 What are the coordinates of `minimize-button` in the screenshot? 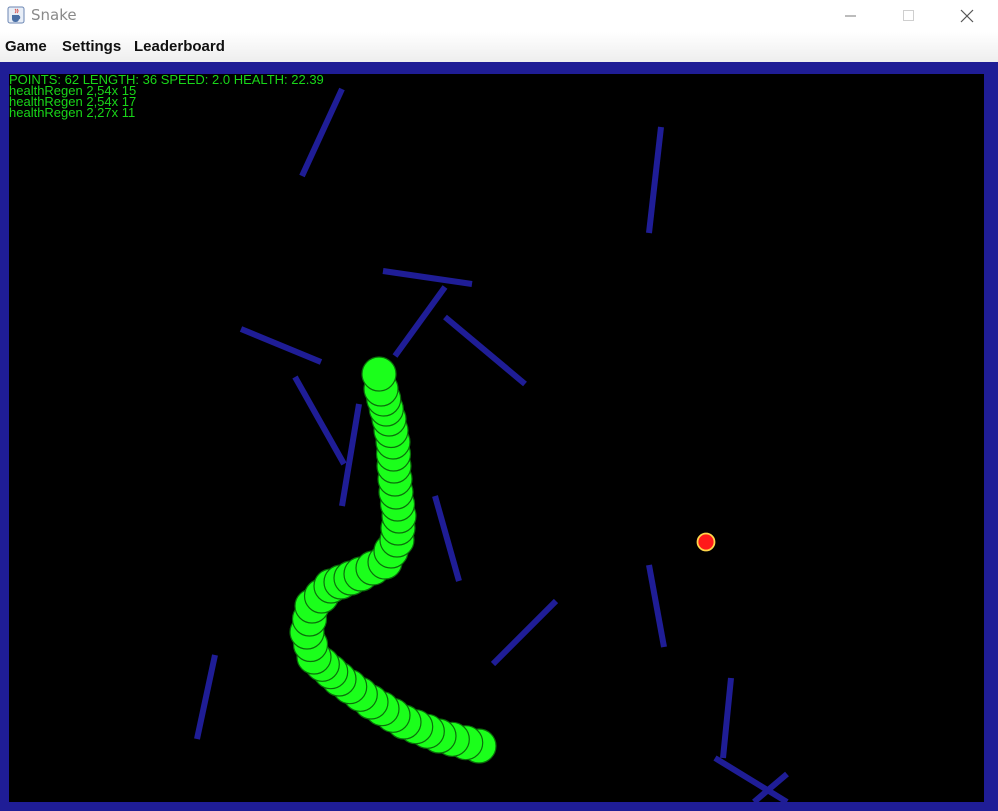 It's located at (851, 16).